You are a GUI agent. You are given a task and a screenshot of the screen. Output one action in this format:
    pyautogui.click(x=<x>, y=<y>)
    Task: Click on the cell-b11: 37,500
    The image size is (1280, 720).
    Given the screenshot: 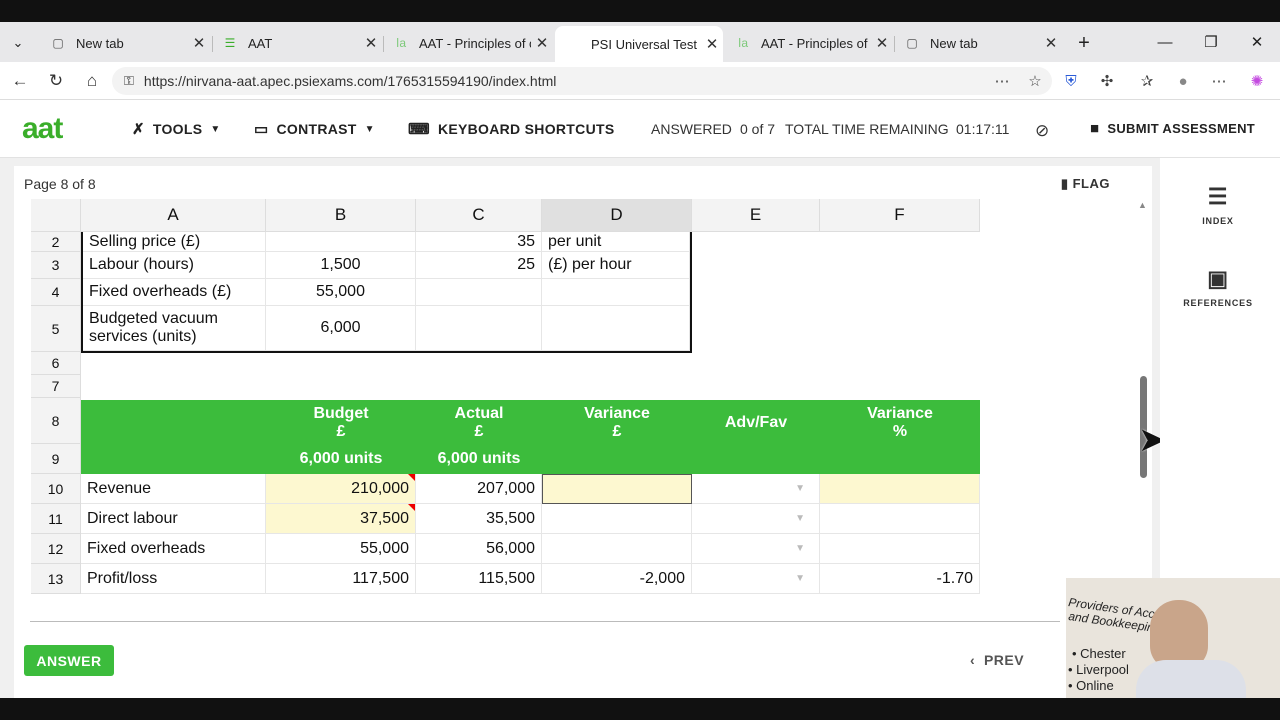 What is the action you would take?
    pyautogui.click(x=341, y=519)
    